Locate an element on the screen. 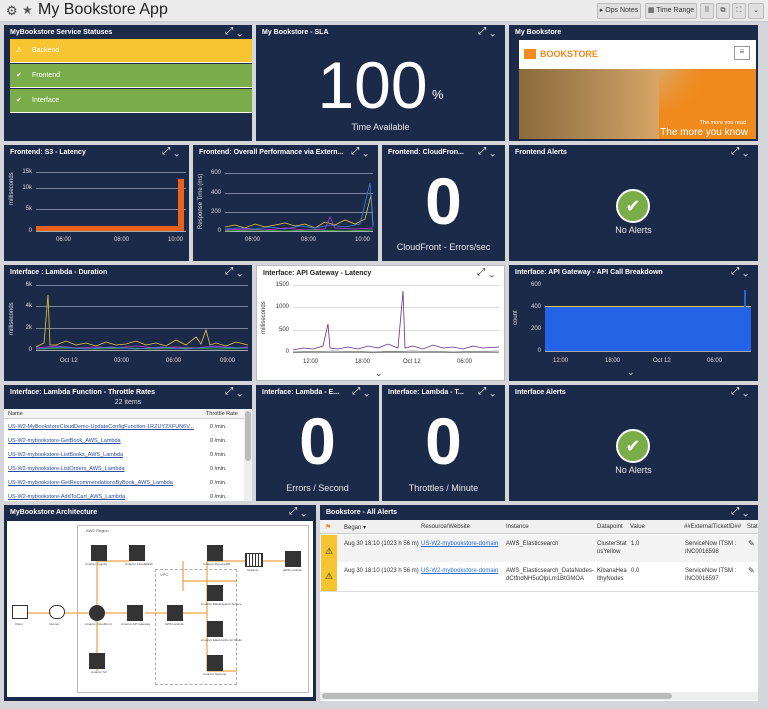  x-tick: Oct 12 is located at coordinates (69, 361).